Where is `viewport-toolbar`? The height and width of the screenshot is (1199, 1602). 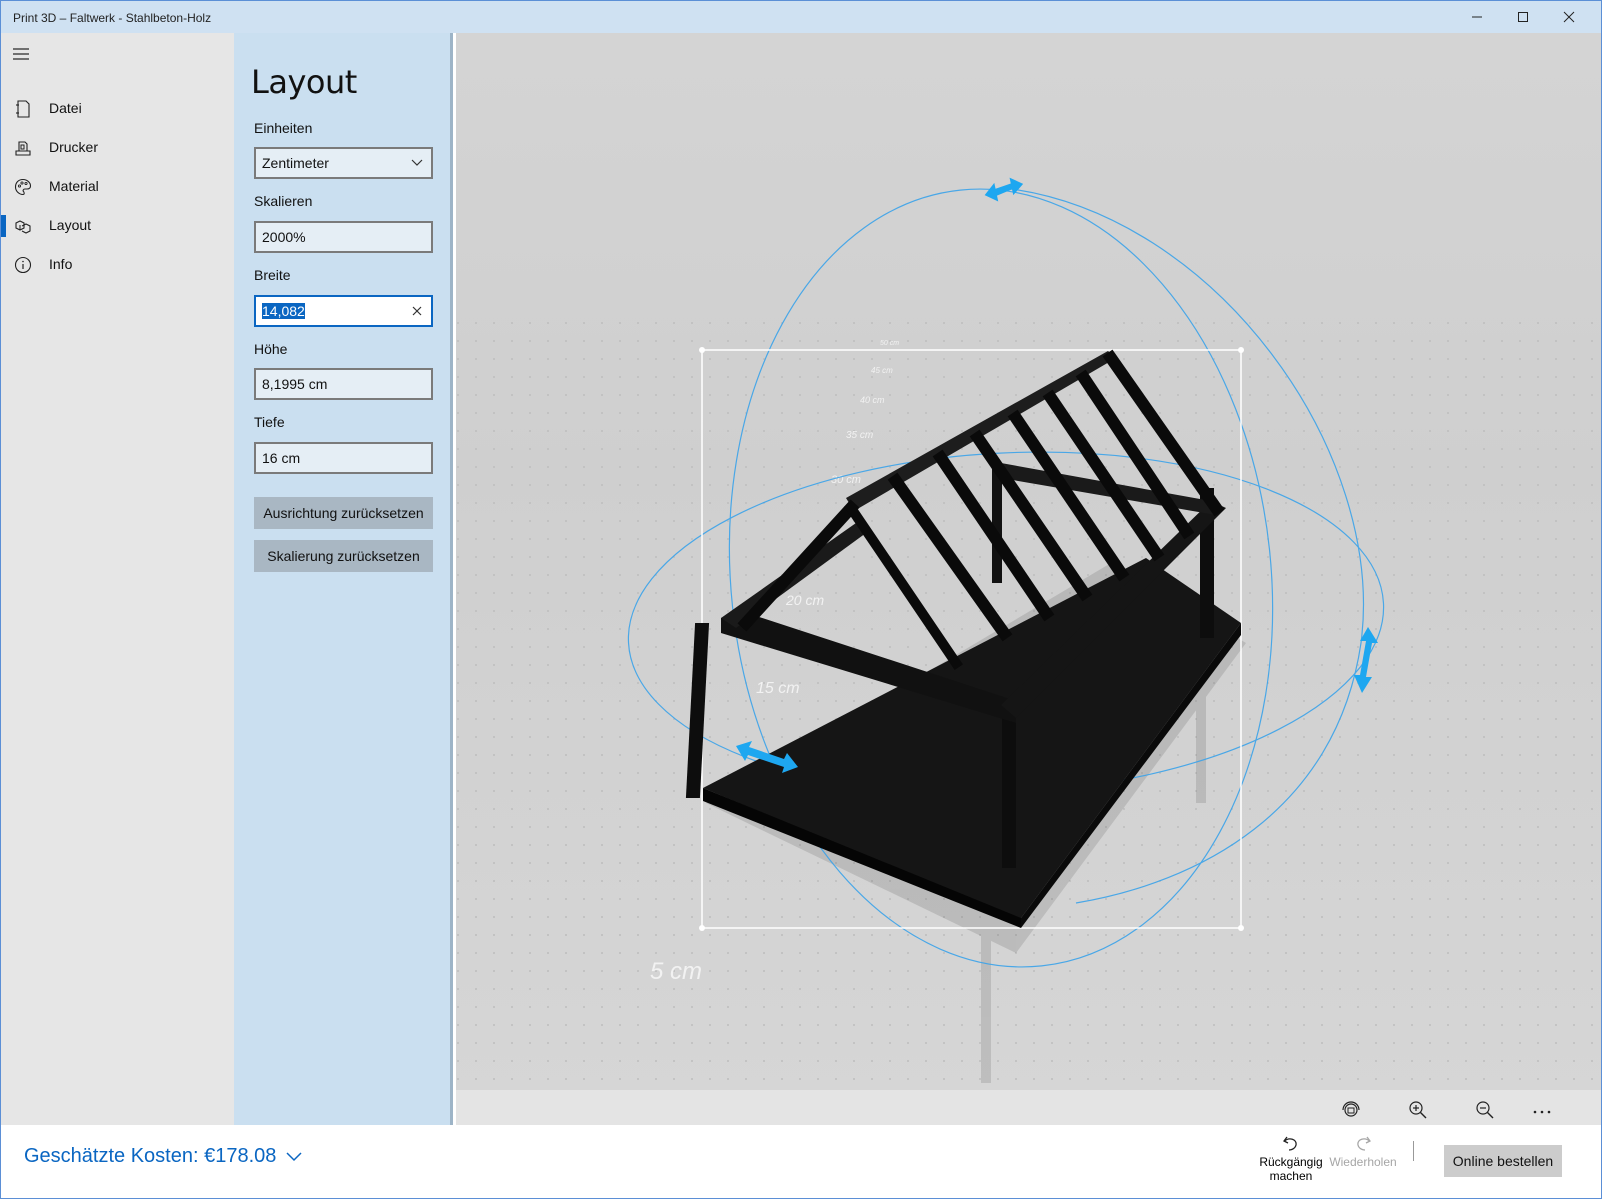
viewport-toolbar is located at coordinates (1028, 1107).